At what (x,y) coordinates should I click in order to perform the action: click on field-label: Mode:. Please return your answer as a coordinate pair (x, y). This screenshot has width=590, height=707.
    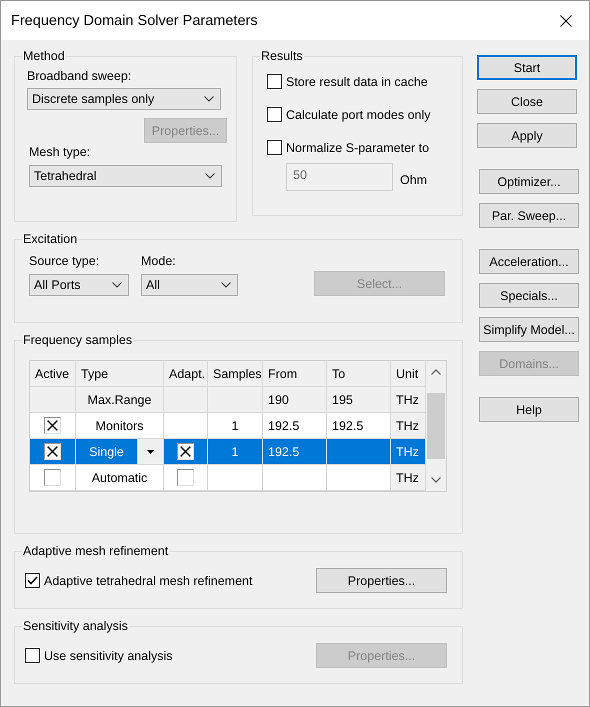
    Looking at the image, I should click on (158, 261).